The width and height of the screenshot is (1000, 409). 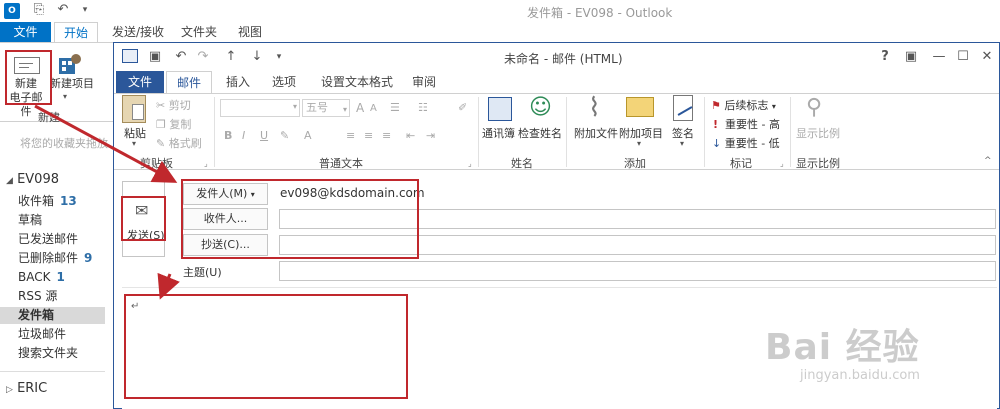 What do you see at coordinates (106, 143) in the screenshot?
I see `arrow-to-recipients` at bounding box center [106, 143].